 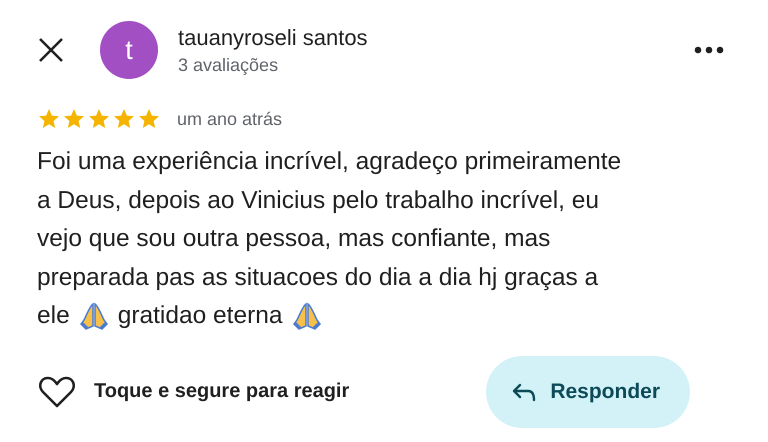 What do you see at coordinates (436, 37) in the screenshot?
I see `reviewer-name: tauanyroseli santos` at bounding box center [436, 37].